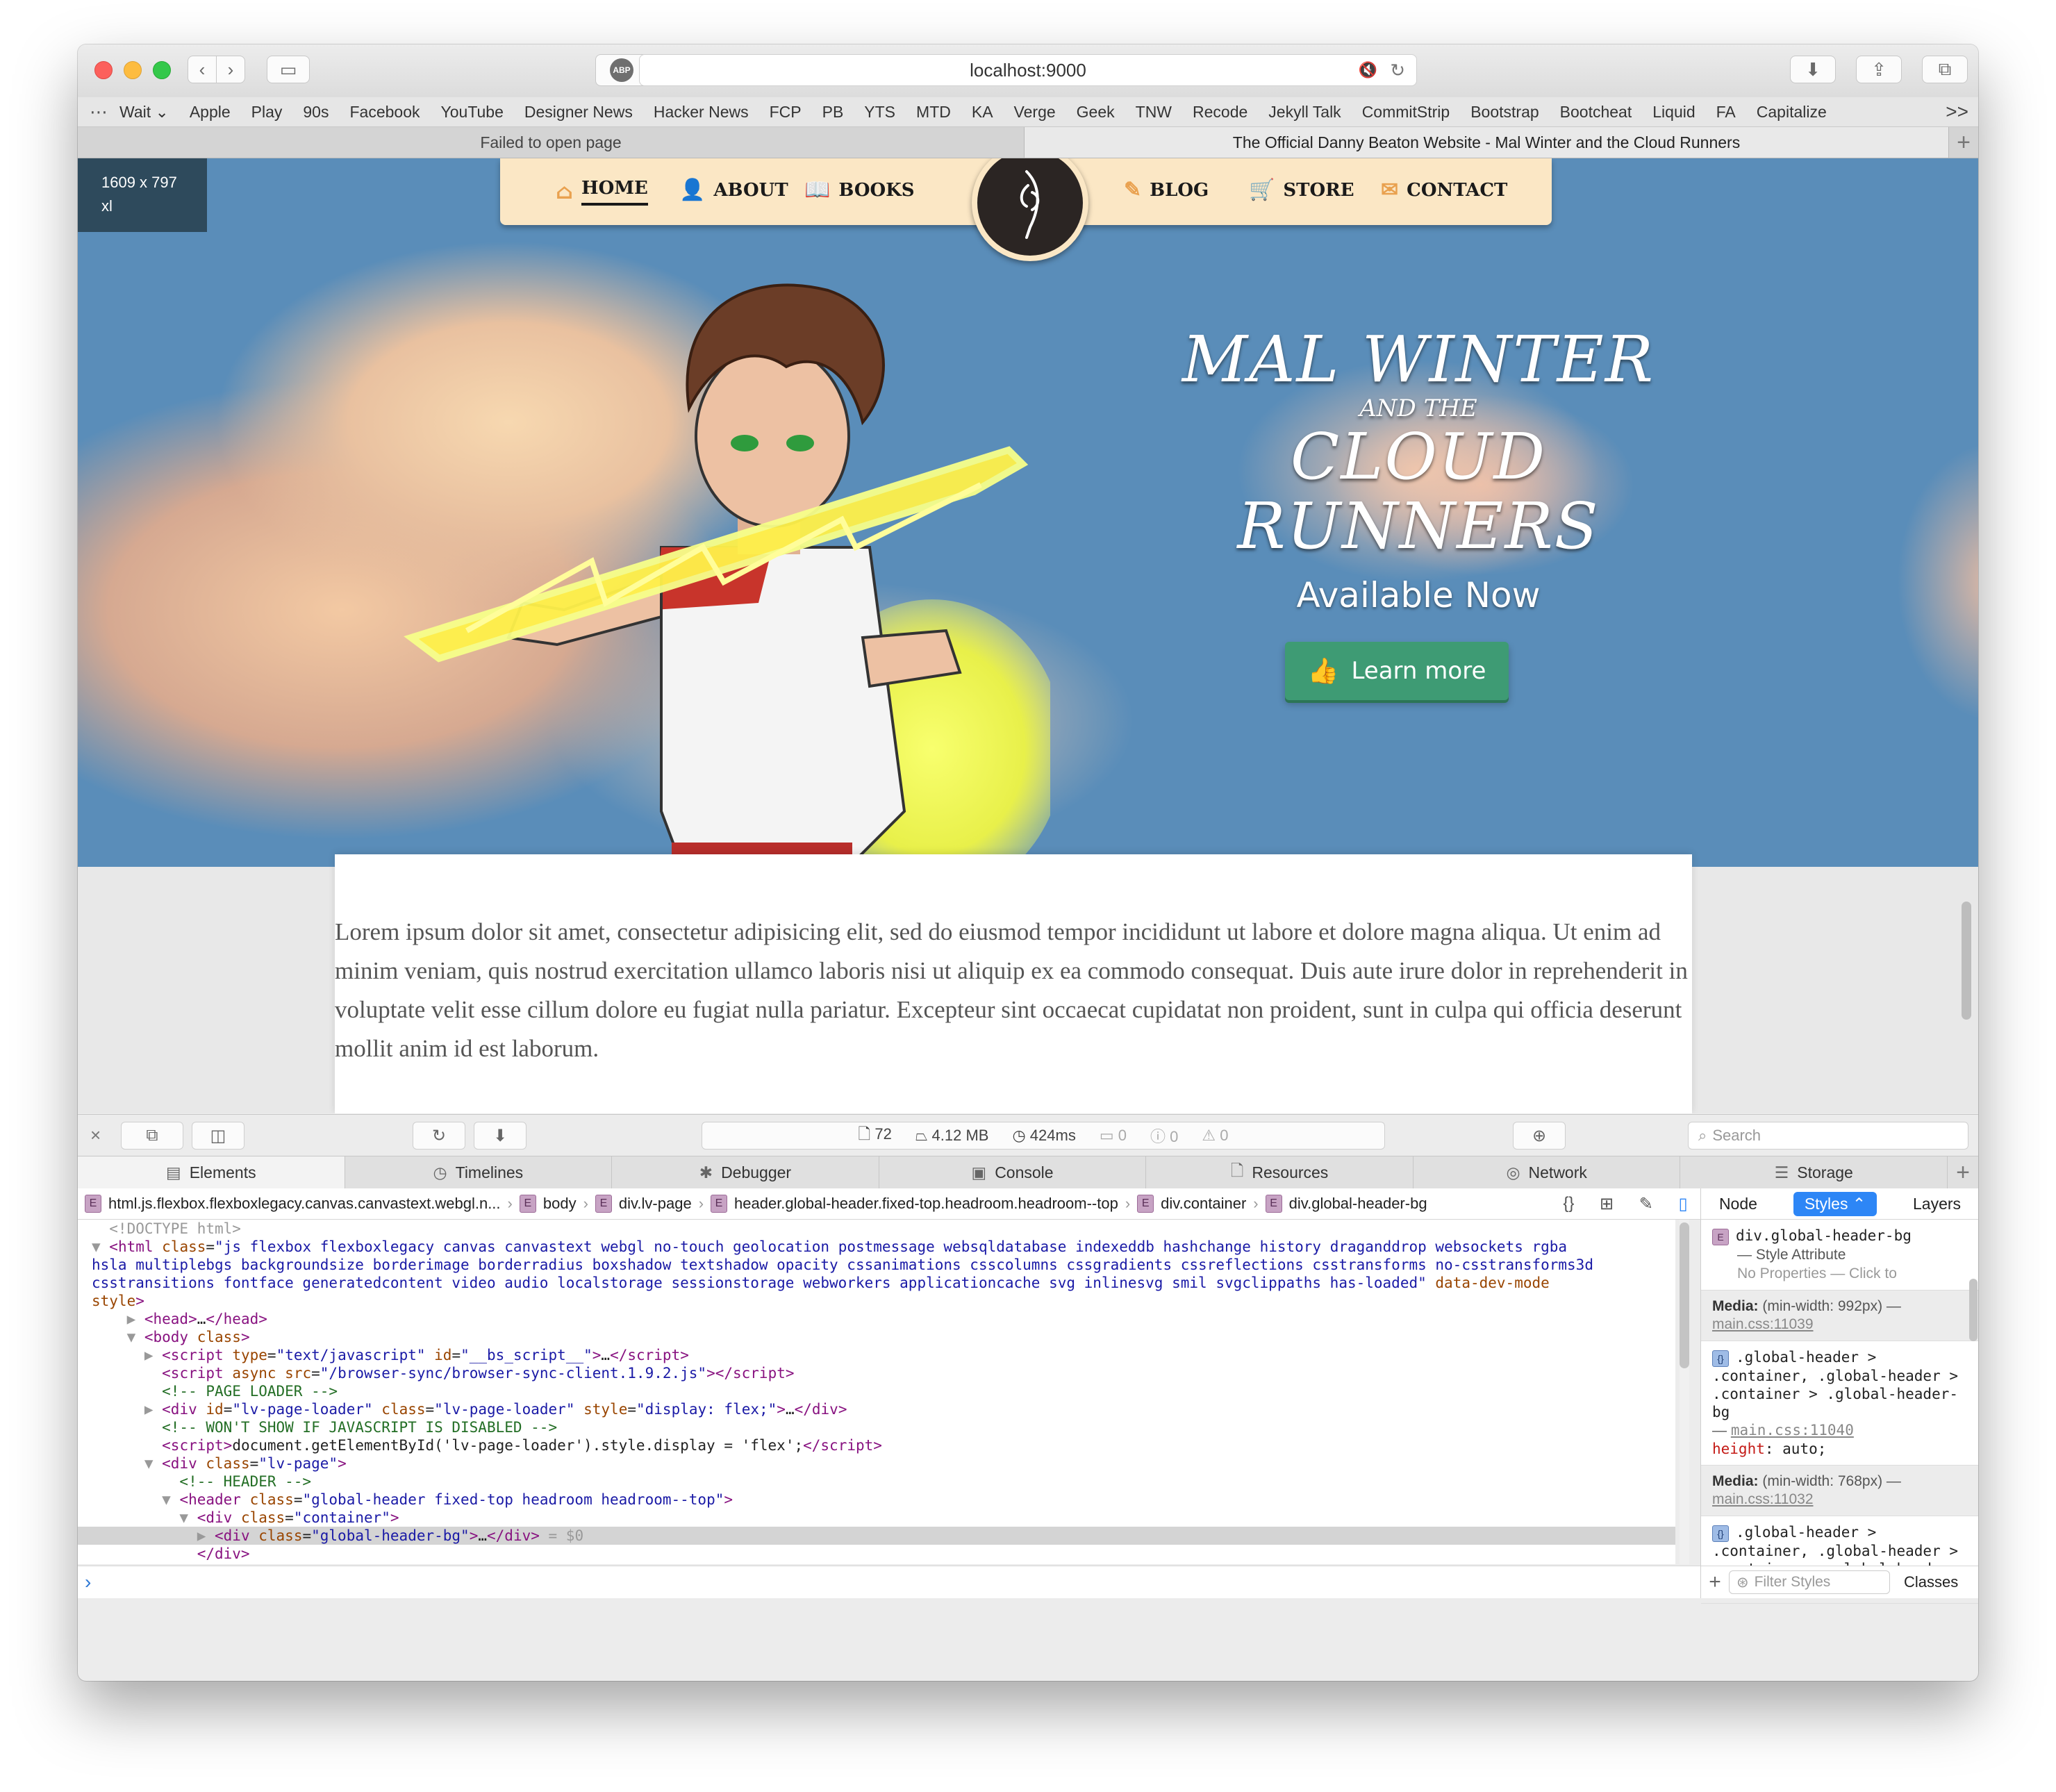 This screenshot has height=1792, width=2056. Describe the element at coordinates (1957, 112) in the screenshot. I see `bookmarks-more-button: >>` at that location.